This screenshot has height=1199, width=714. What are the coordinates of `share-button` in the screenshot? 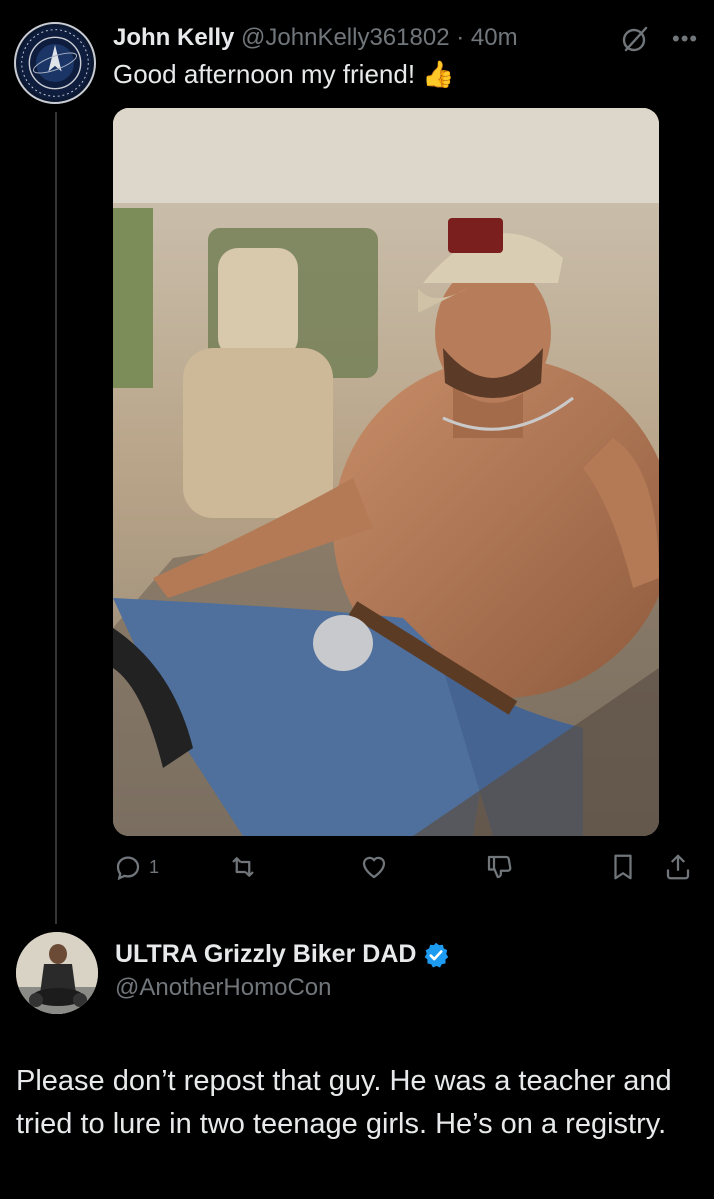 It's located at (678, 867).